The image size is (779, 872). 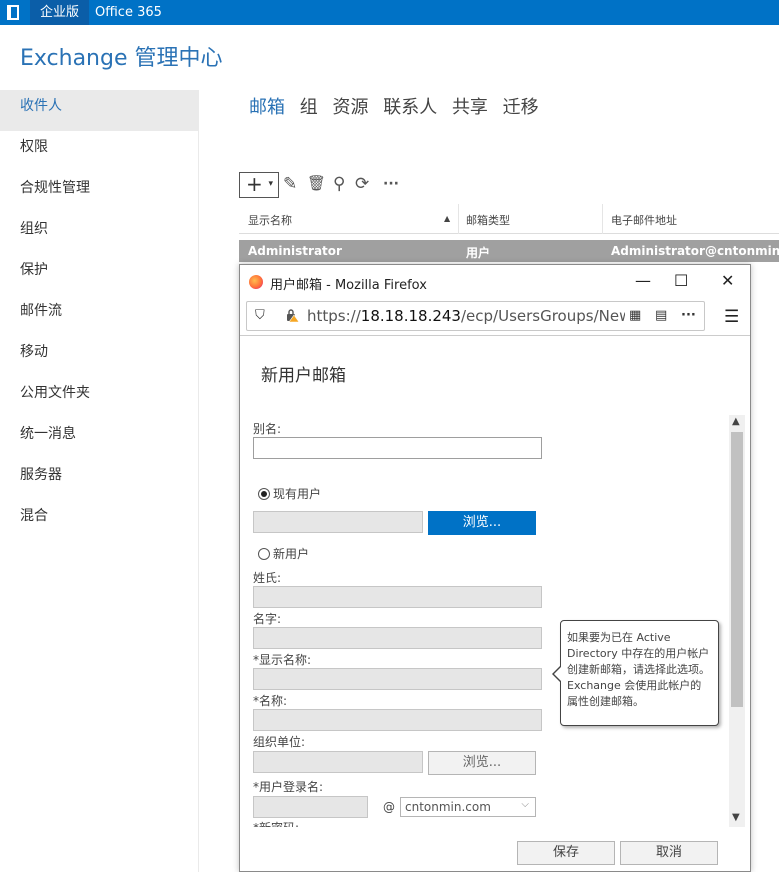 I want to click on row-display-name: Administrator, so click(x=295, y=251).